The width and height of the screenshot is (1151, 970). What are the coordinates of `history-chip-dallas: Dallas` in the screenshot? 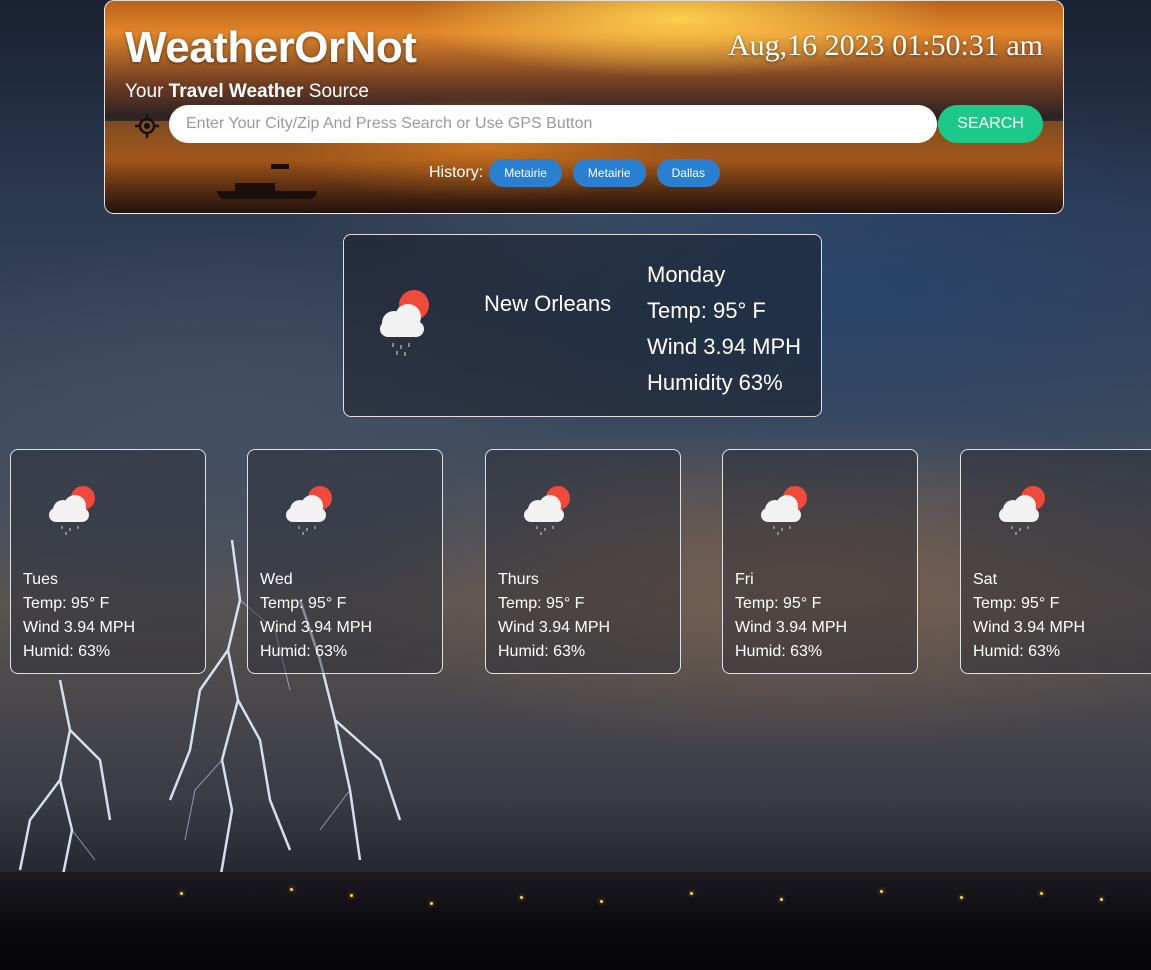 It's located at (688, 173).